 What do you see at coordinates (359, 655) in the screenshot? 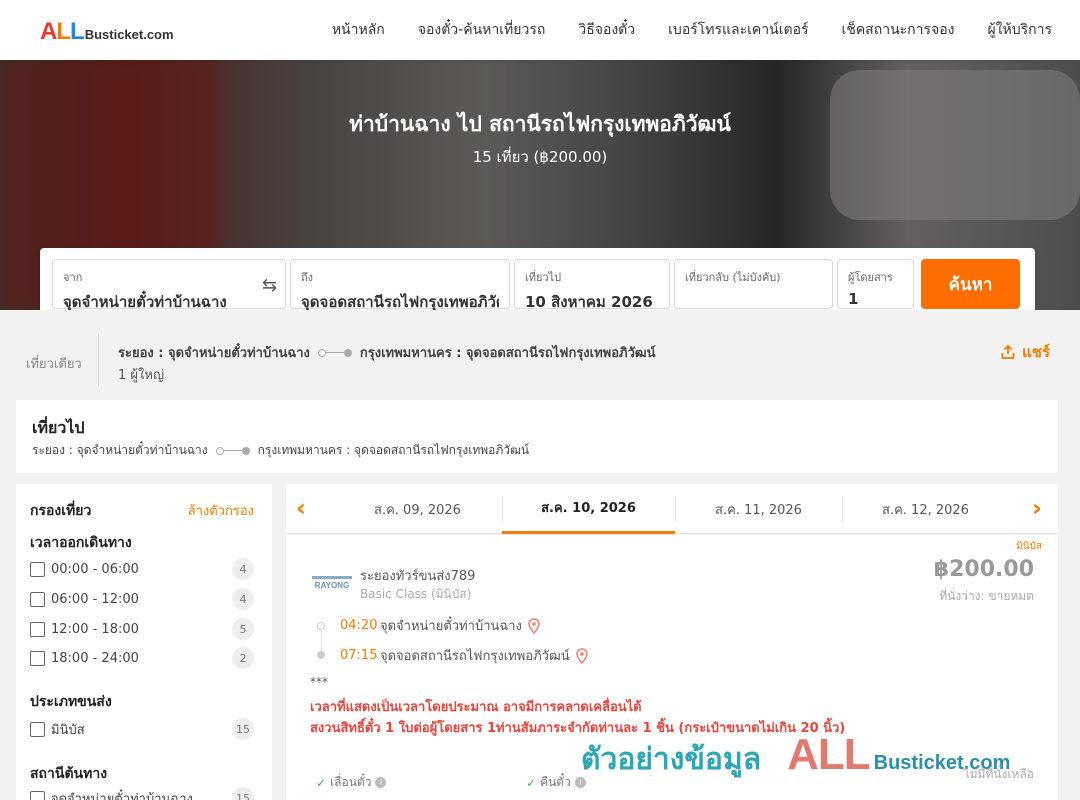
I see `arrival-time: 07:15` at bounding box center [359, 655].